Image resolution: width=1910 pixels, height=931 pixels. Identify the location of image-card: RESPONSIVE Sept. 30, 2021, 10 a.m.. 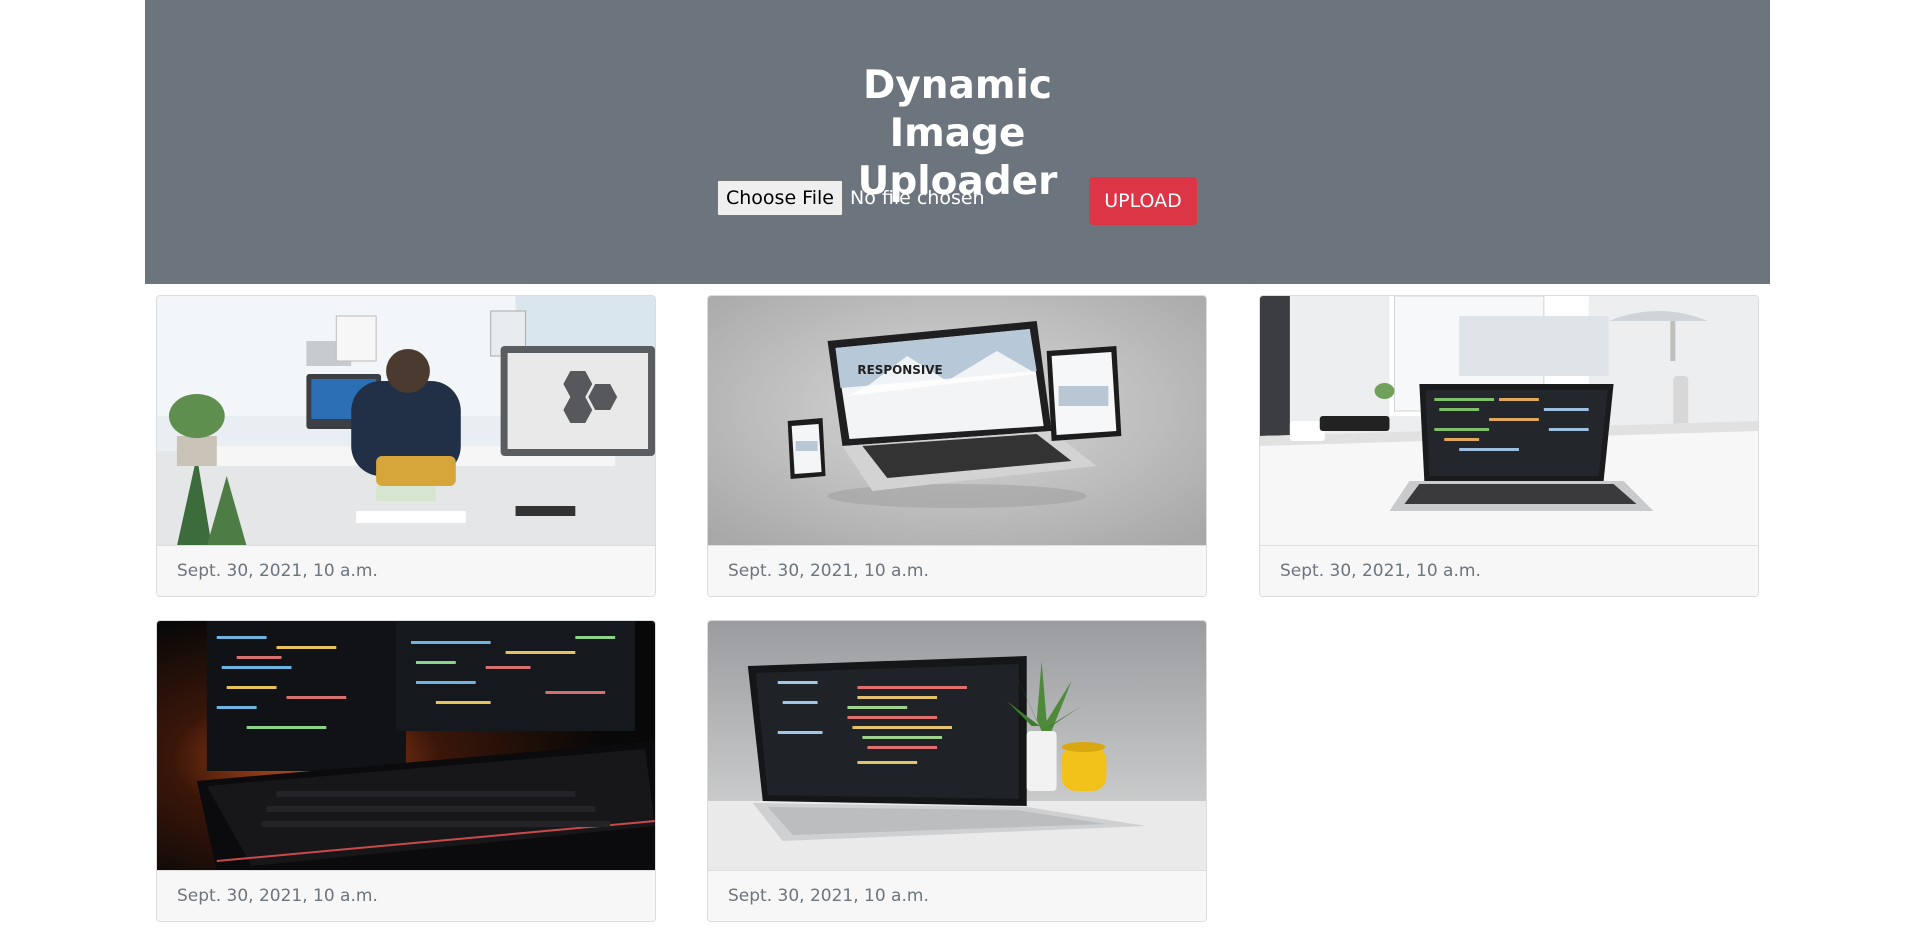
(957, 446).